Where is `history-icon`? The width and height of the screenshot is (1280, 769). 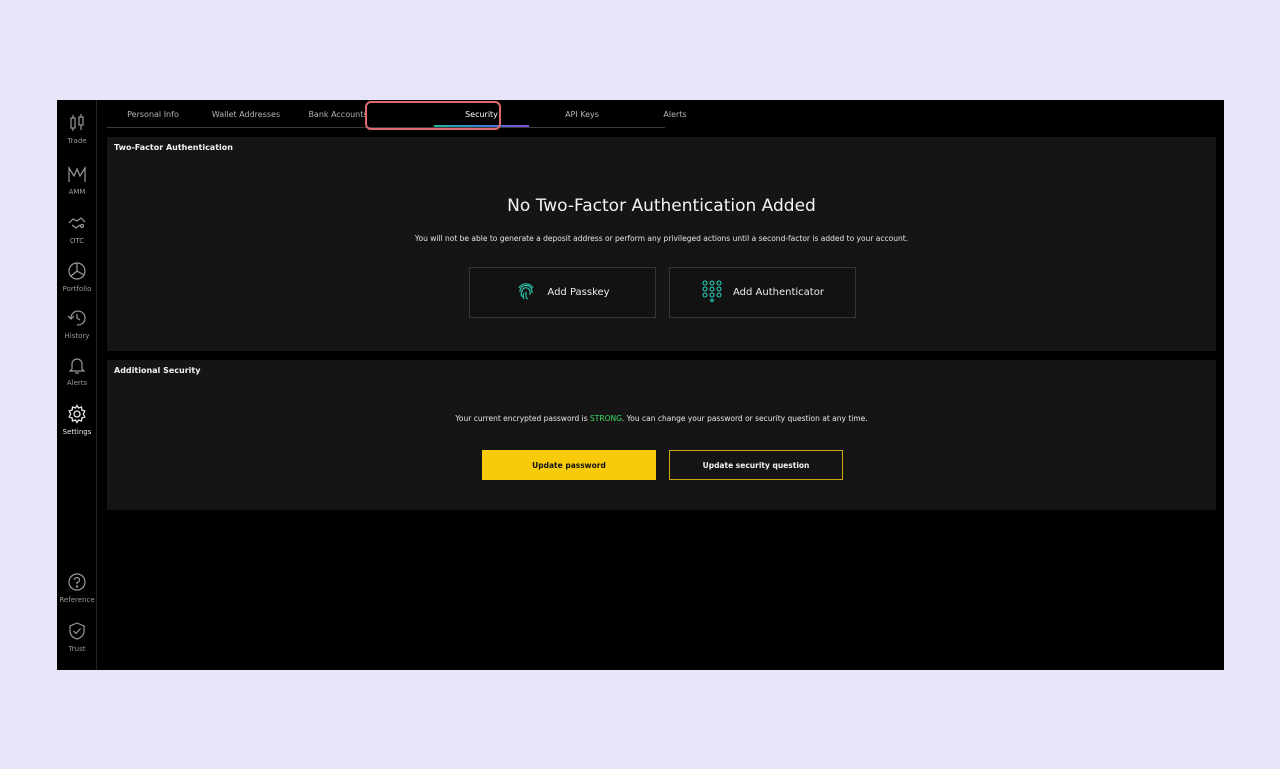 history-icon is located at coordinates (77, 318).